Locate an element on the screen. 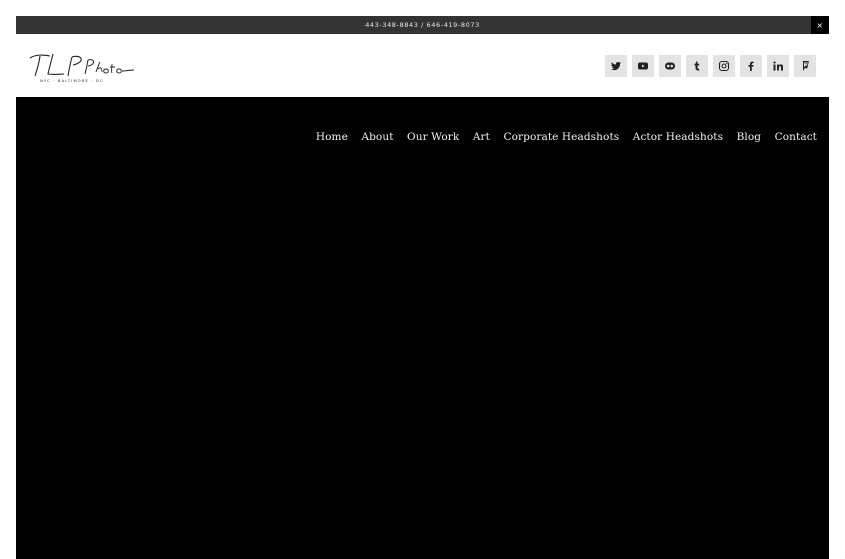 This screenshot has width=845, height=559. facebook-link is located at coordinates (751, 66).